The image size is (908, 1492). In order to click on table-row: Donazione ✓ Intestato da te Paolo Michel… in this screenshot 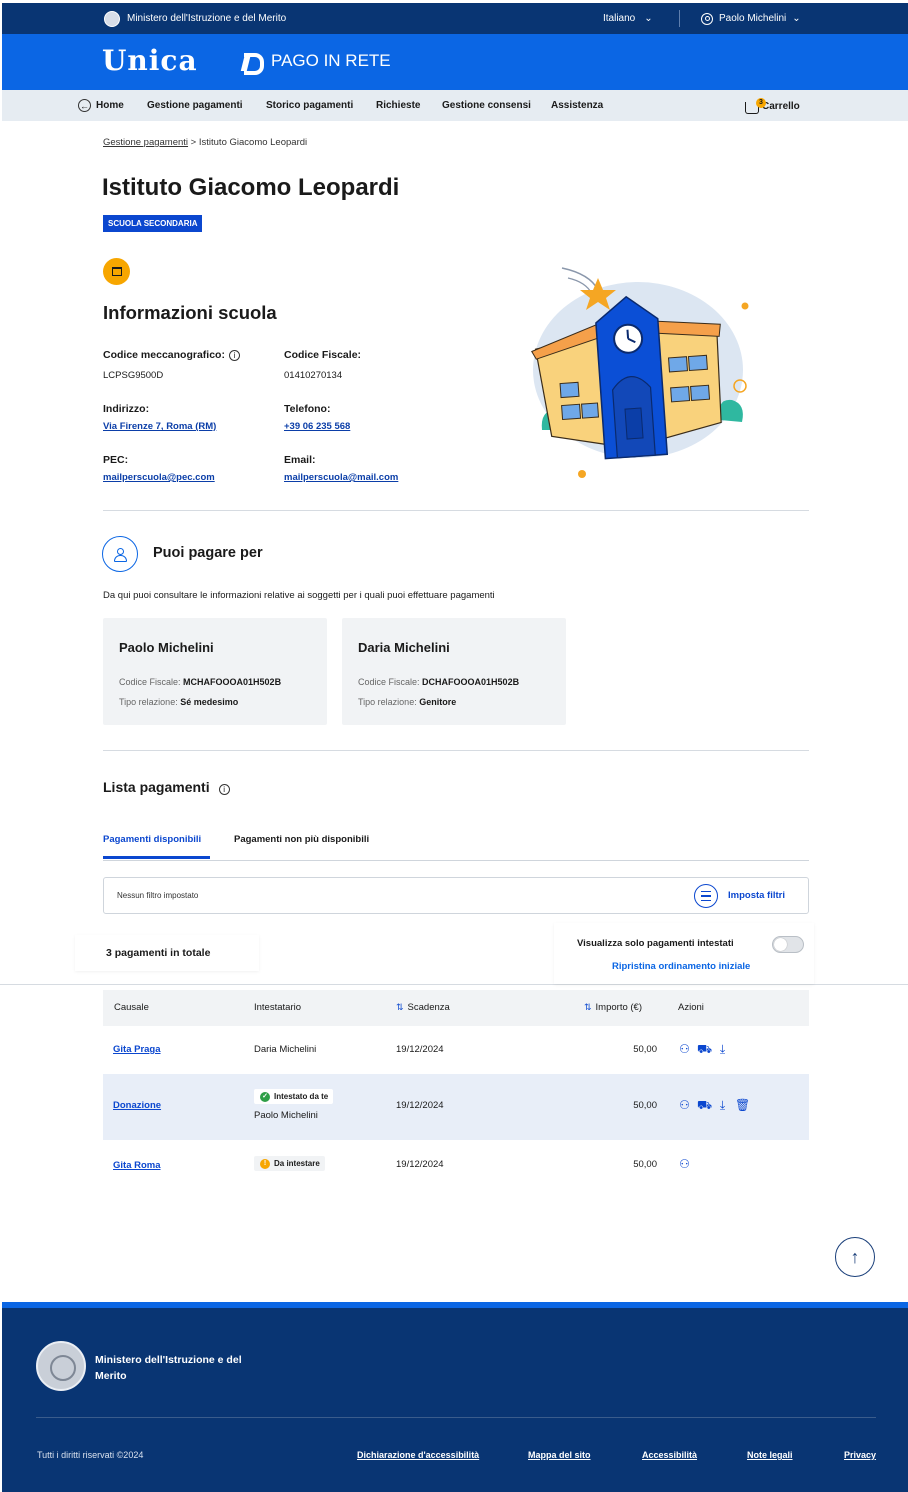, I will do `click(456, 1107)`.